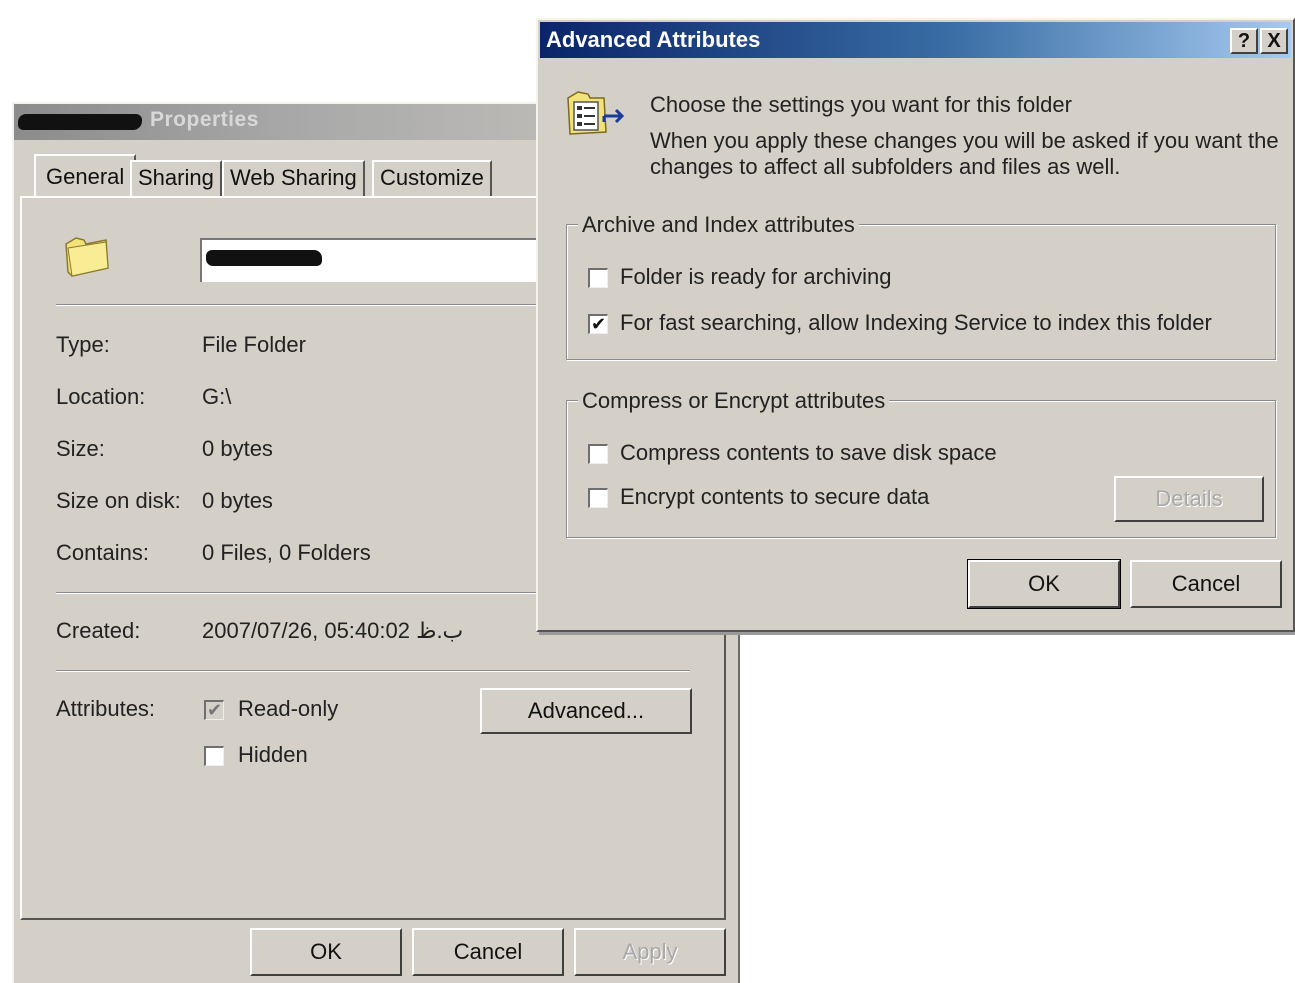 Image resolution: width=1295 pixels, height=983 pixels. Describe the element at coordinates (214, 710) in the screenshot. I see `read-only-checkbox: ✔` at that location.